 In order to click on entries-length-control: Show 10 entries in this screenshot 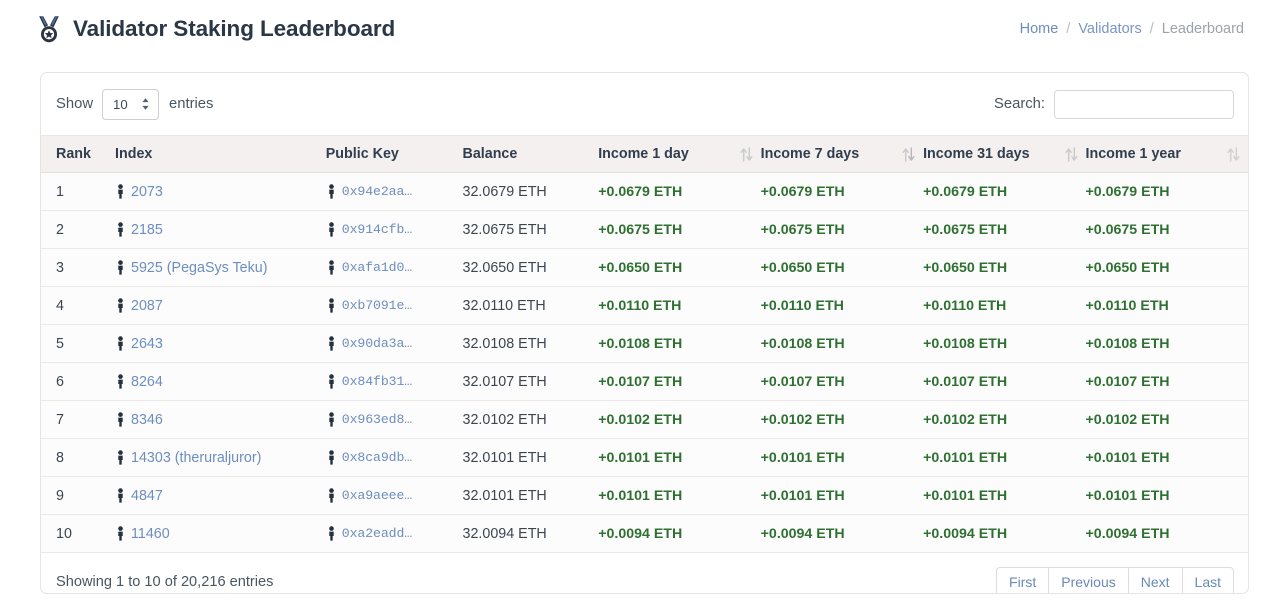, I will do `click(134, 104)`.